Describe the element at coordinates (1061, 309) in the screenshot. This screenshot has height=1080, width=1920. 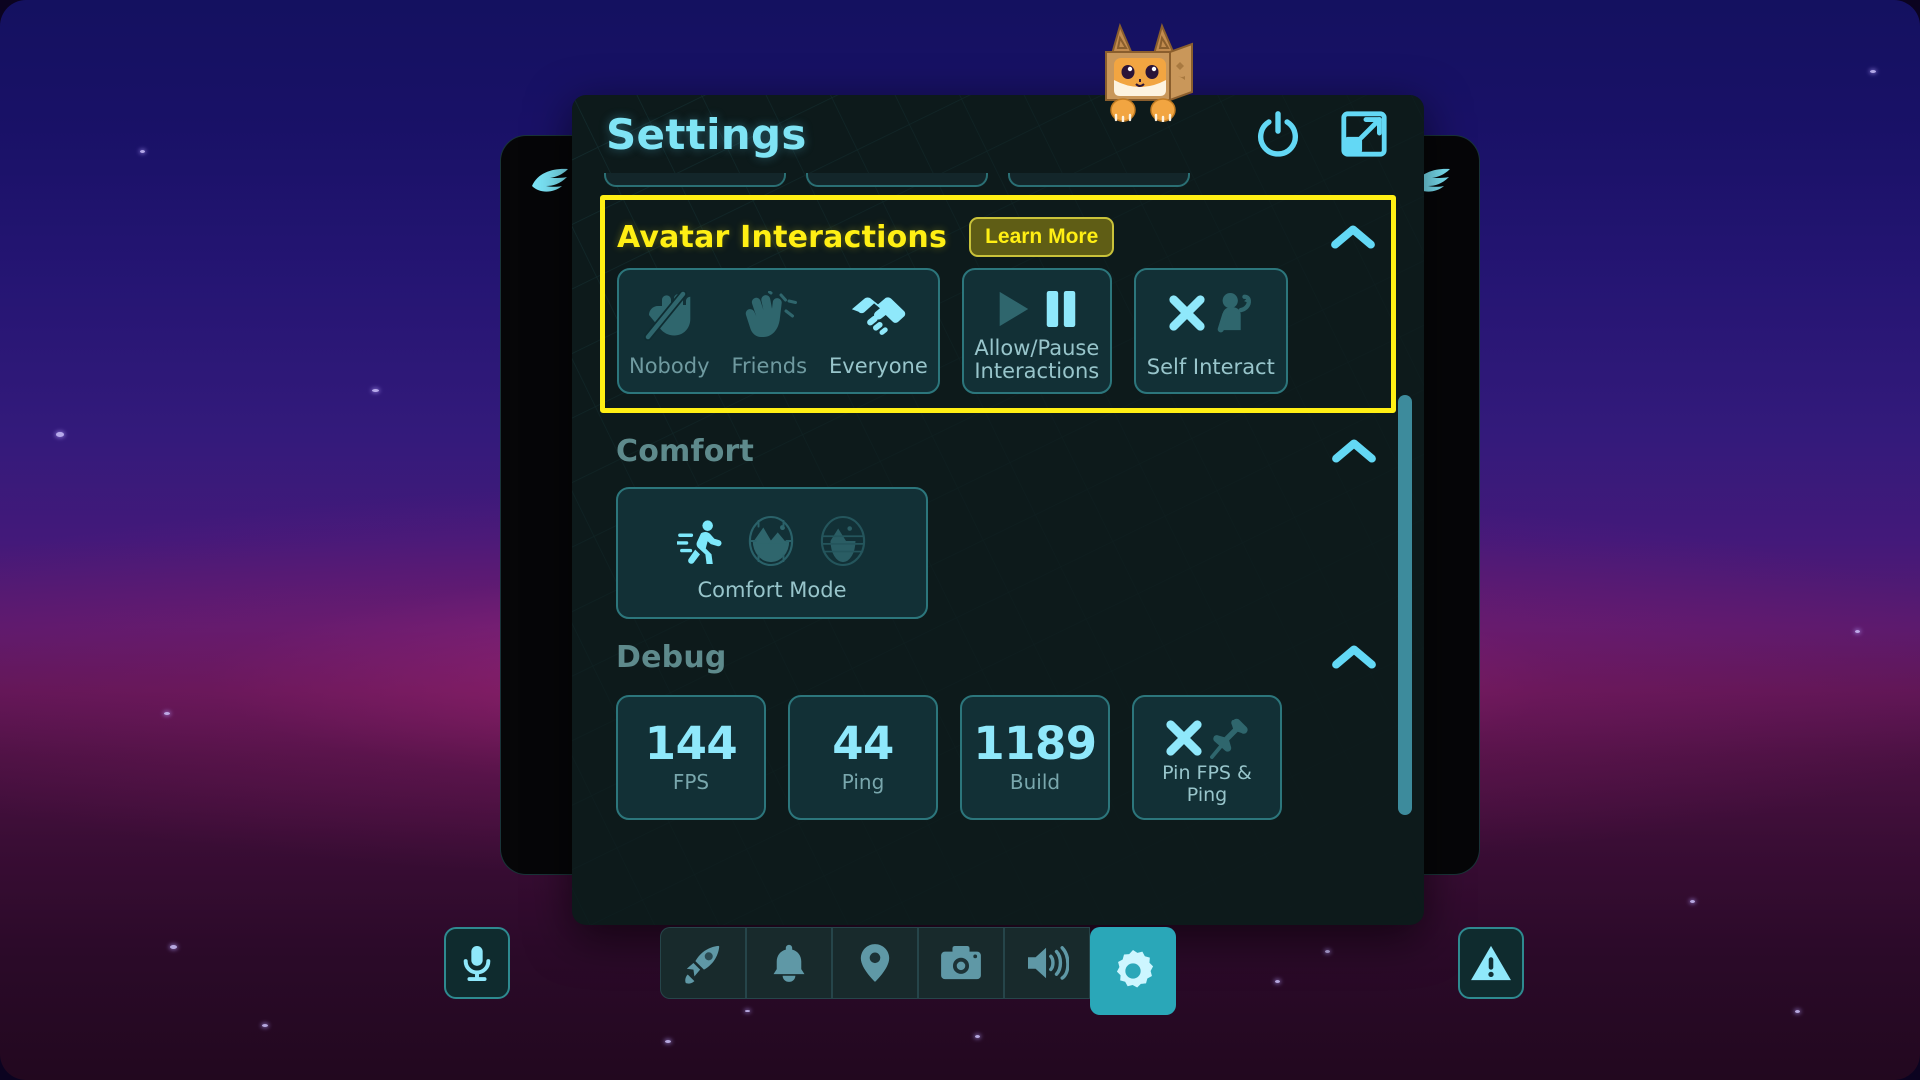
I see `pause-icon` at that location.